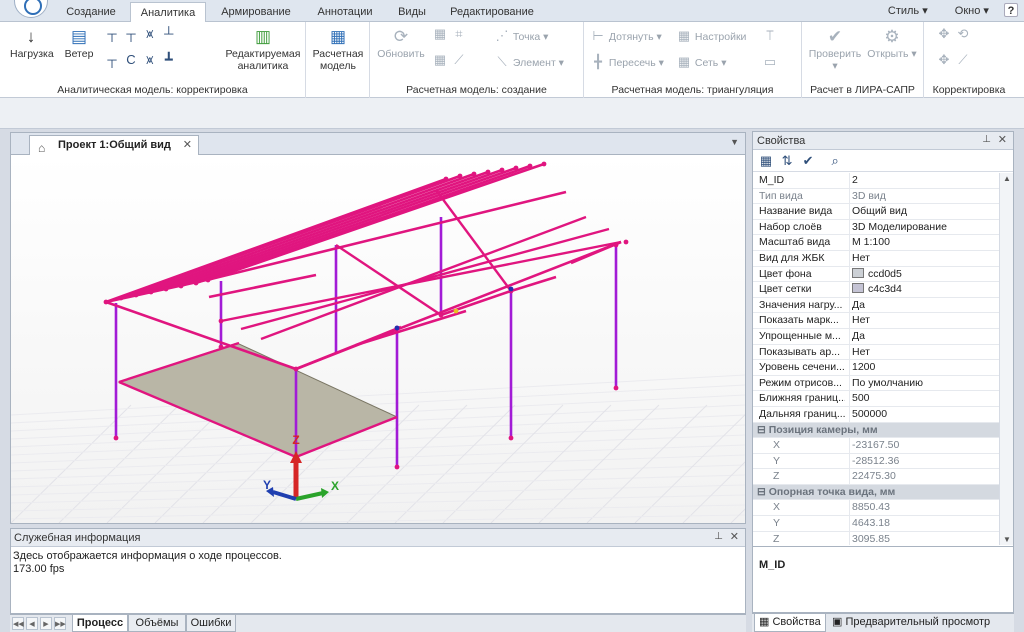 This screenshot has width=1024, height=632. What do you see at coordinates (924, 414) in the screenshot?
I see `property-value: 500000` at bounding box center [924, 414].